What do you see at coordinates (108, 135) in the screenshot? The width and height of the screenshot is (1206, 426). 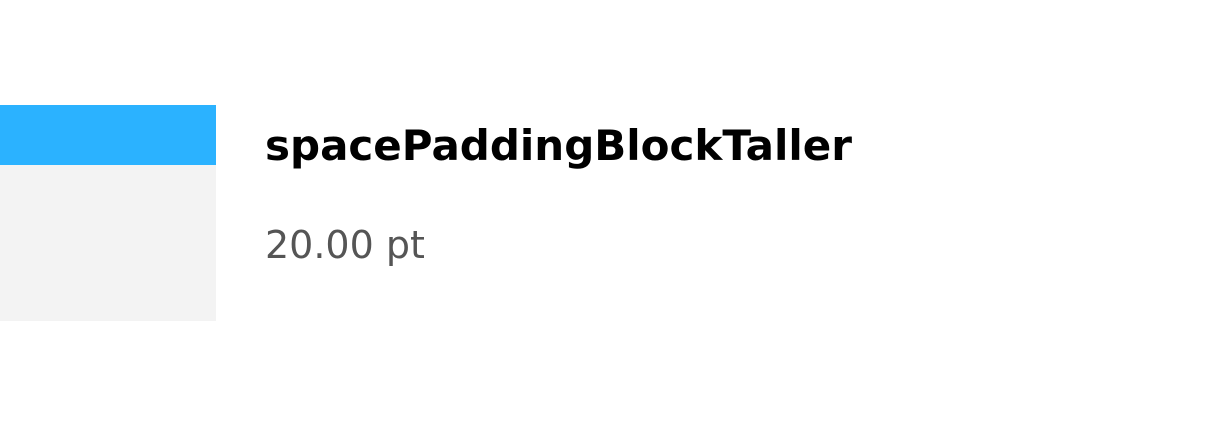 I see `padding-indicator-bar` at bounding box center [108, 135].